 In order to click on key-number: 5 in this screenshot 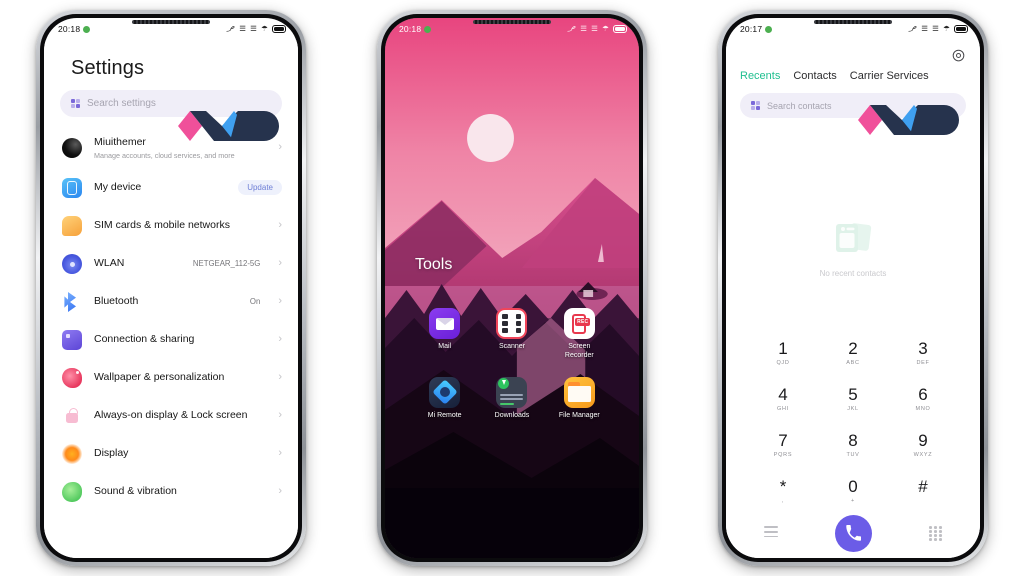, I will do `click(853, 394)`.